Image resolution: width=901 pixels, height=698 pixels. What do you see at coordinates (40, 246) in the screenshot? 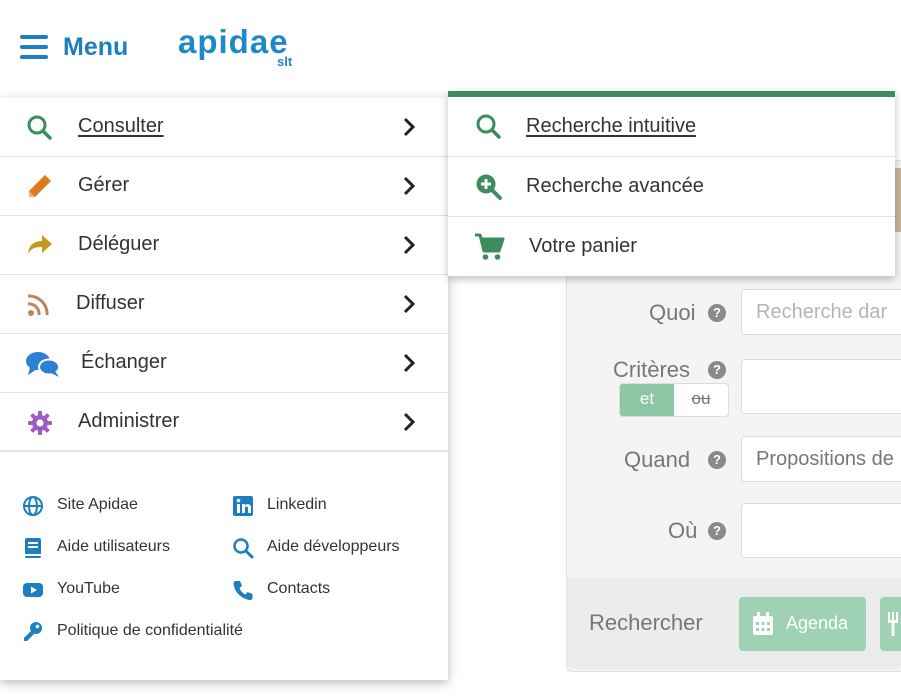
I see `share-arrow-icon` at bounding box center [40, 246].